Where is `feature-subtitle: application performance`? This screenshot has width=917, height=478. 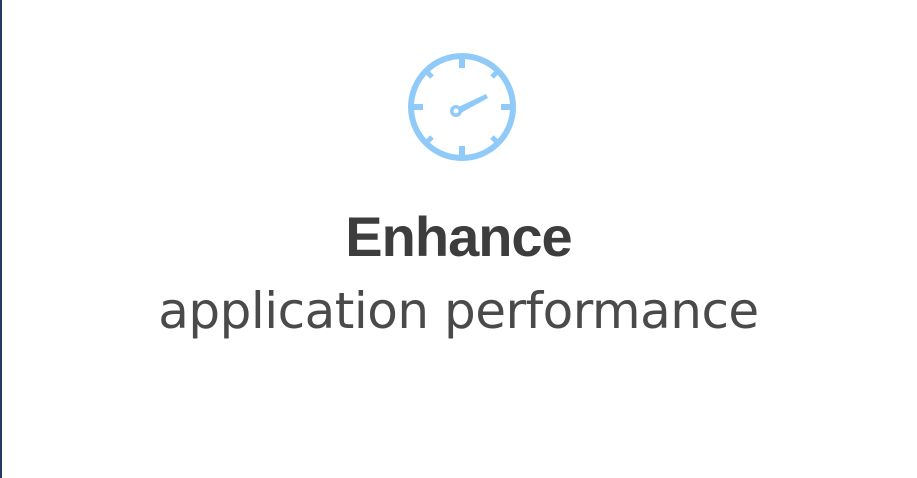 feature-subtitle: application performance is located at coordinates (458, 311).